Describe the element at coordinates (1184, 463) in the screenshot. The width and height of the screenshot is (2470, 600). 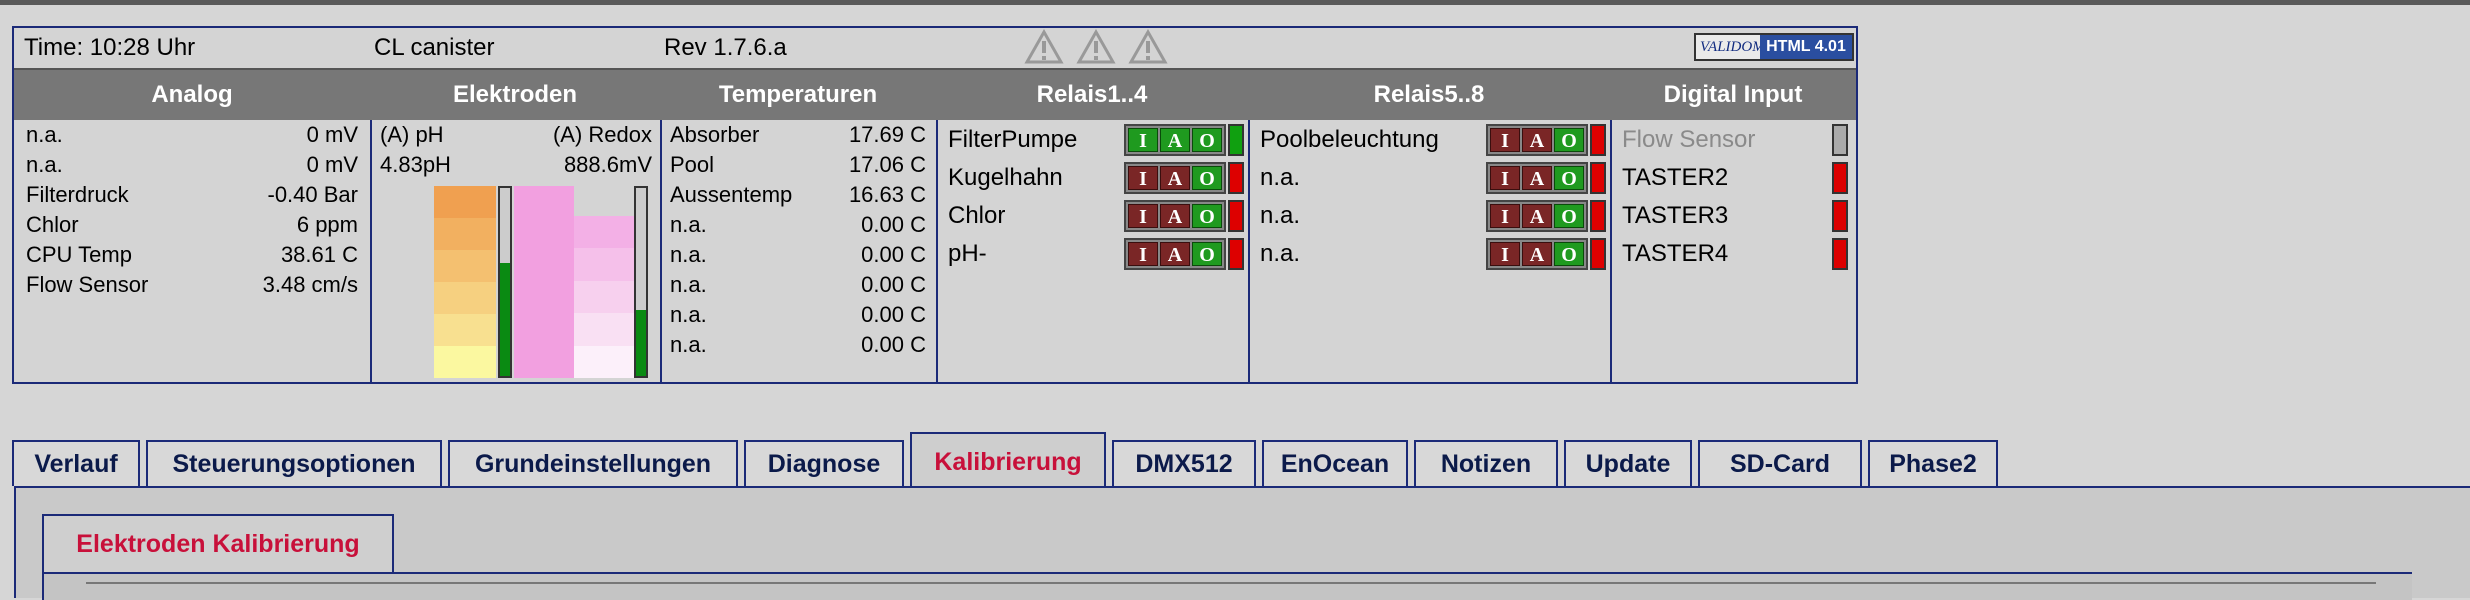
I see `tab-dmx512: DMX512` at that location.